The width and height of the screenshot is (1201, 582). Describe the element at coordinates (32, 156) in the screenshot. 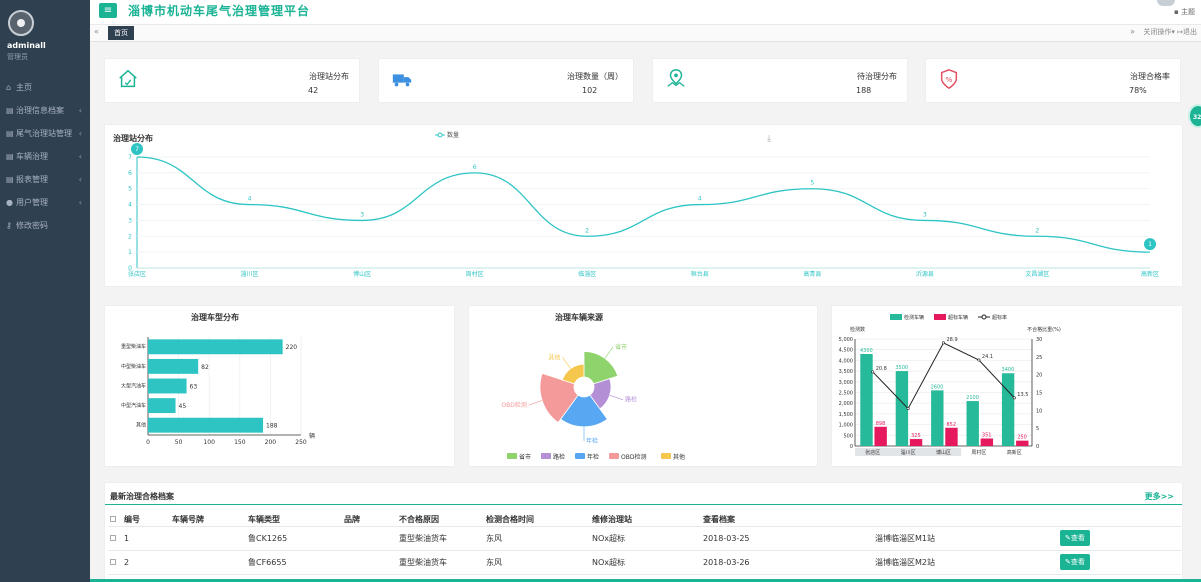

I see `sidebar-item-label: 车辆治理` at that location.